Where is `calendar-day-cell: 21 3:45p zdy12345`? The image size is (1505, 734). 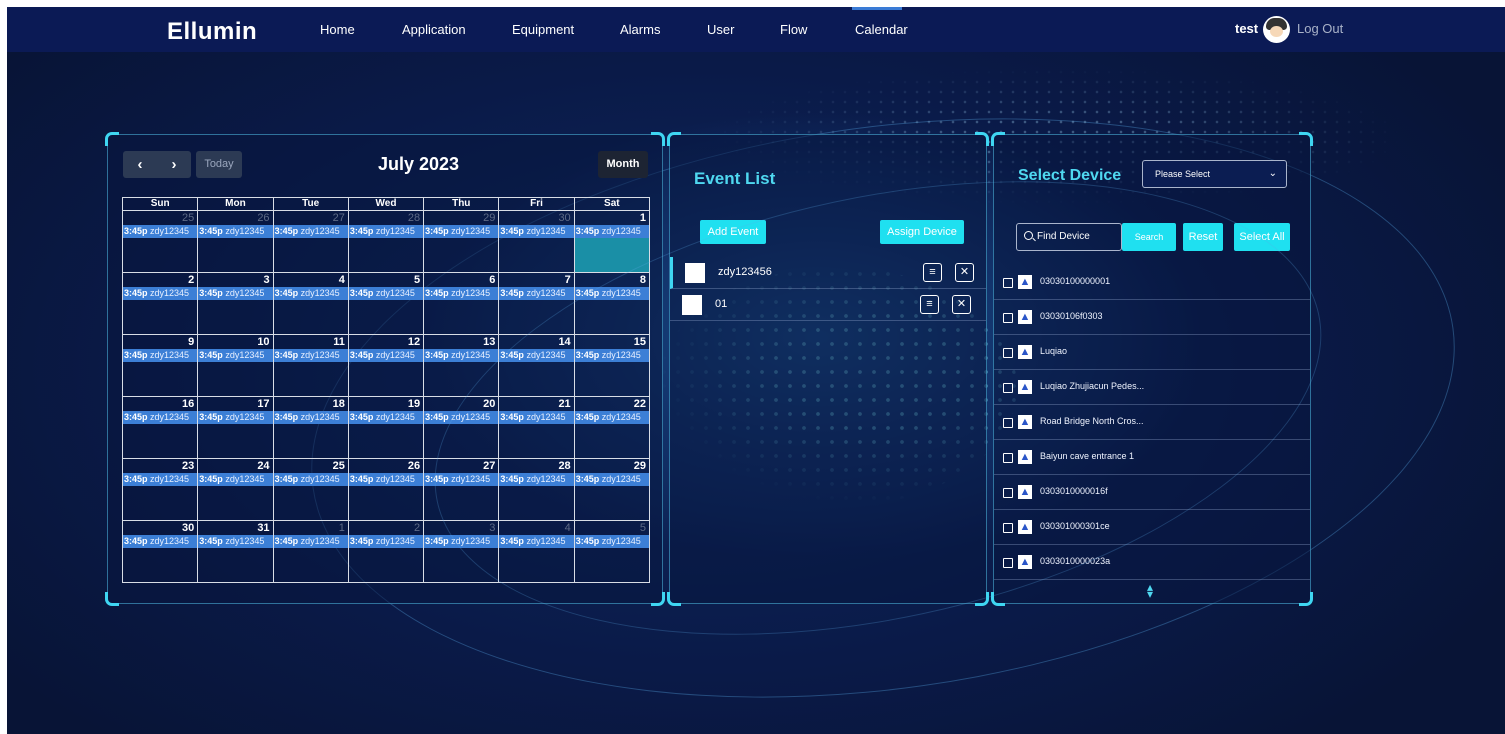
calendar-day-cell: 21 3:45p zdy12345 is located at coordinates (537, 428).